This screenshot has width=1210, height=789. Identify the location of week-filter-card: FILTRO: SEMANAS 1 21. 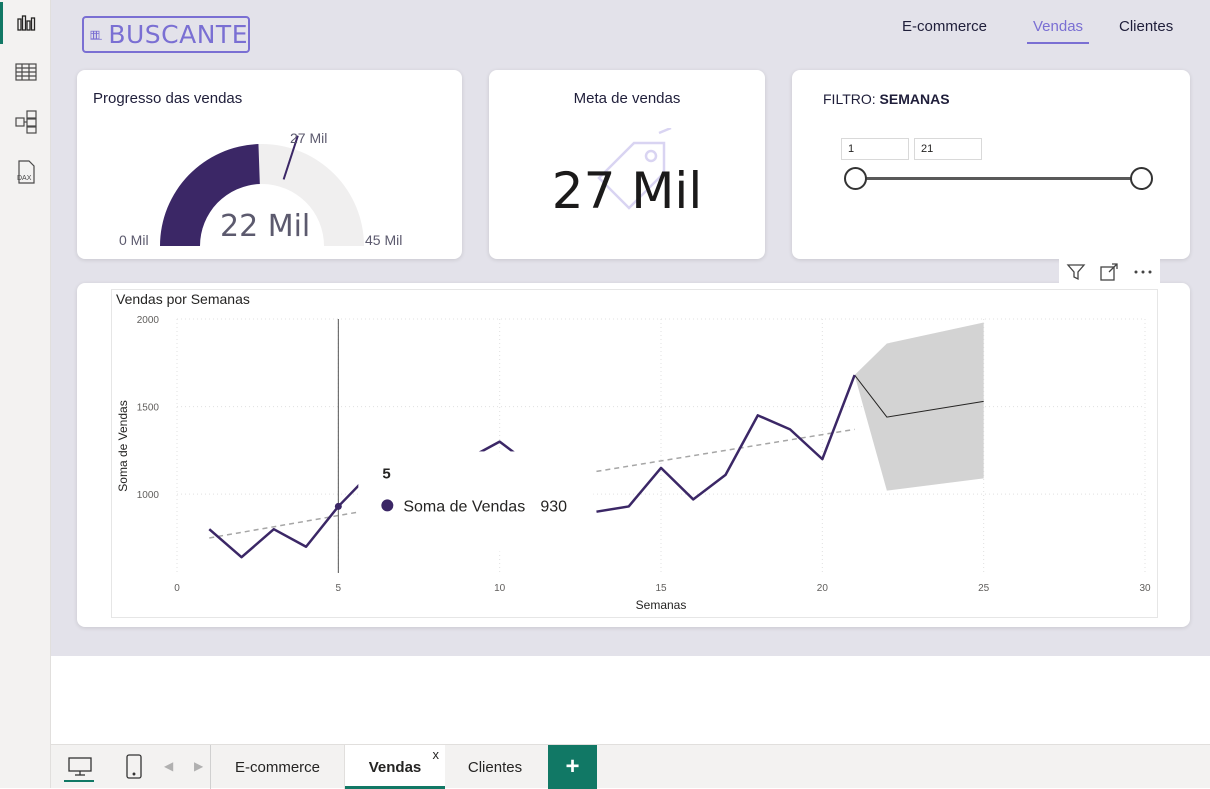
(991, 164).